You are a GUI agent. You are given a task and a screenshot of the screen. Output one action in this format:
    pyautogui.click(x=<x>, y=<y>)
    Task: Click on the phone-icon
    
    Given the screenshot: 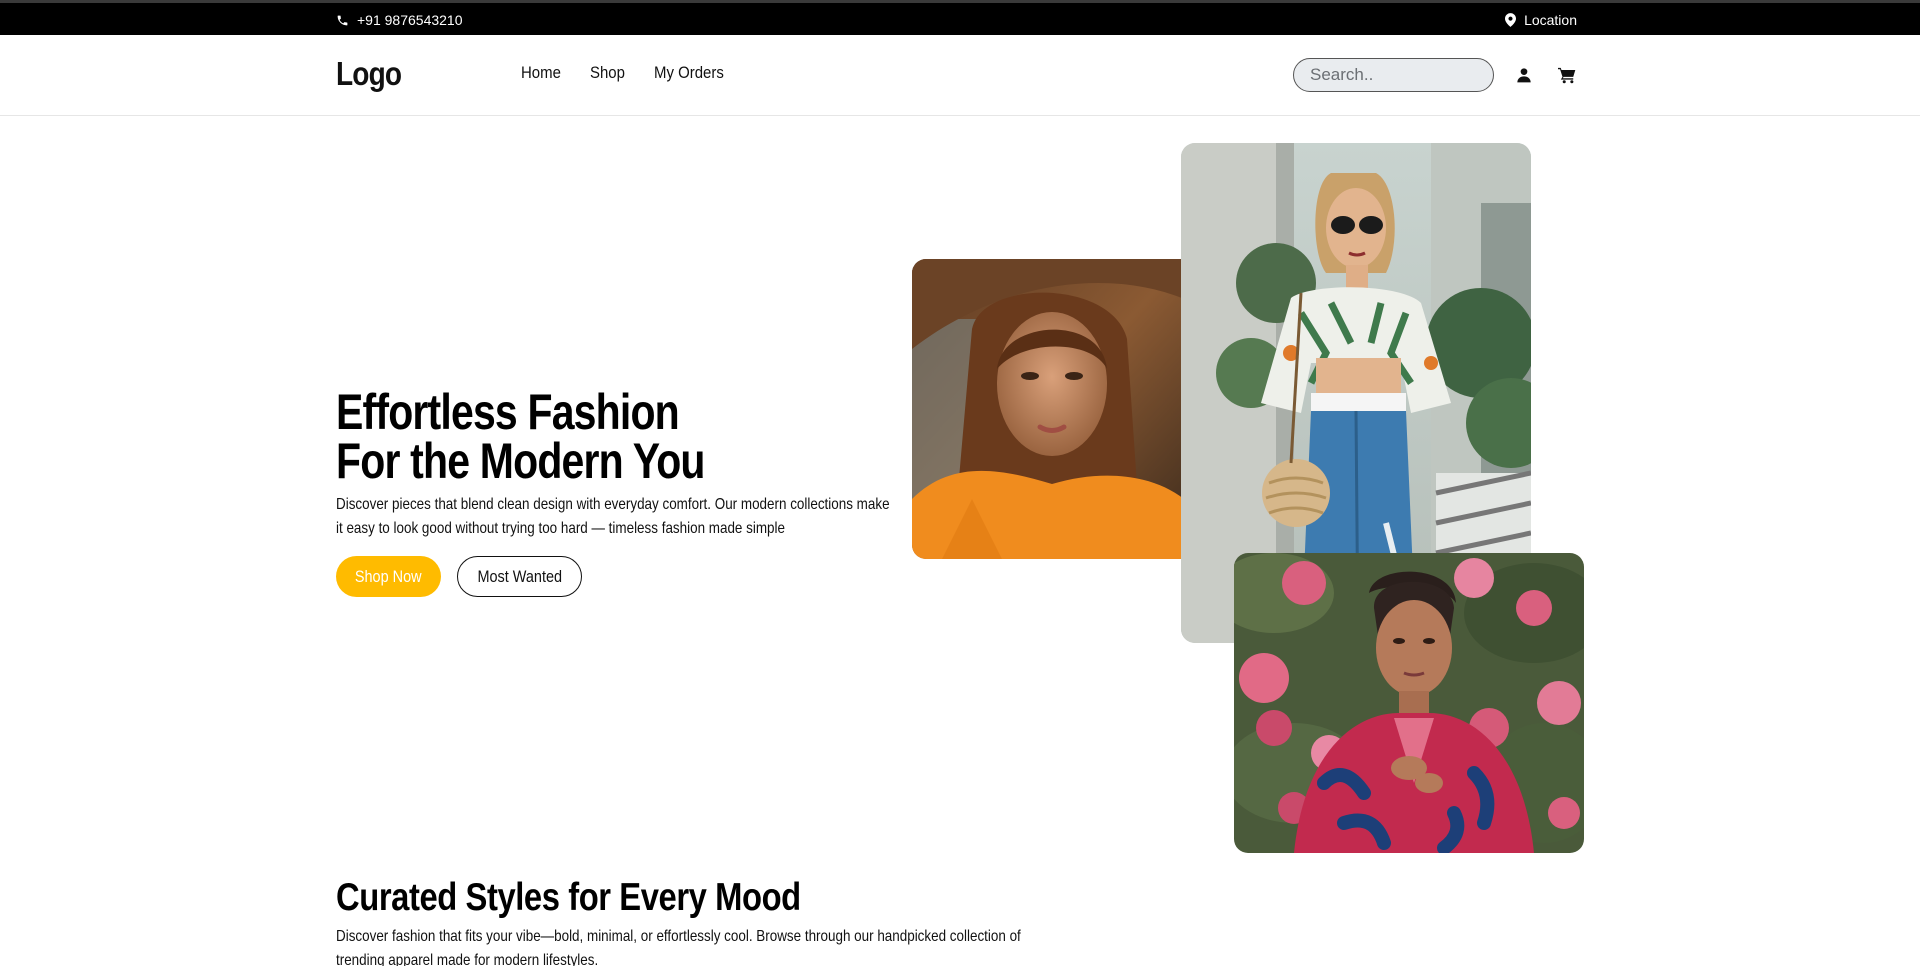 What is the action you would take?
    pyautogui.click(x=342, y=20)
    